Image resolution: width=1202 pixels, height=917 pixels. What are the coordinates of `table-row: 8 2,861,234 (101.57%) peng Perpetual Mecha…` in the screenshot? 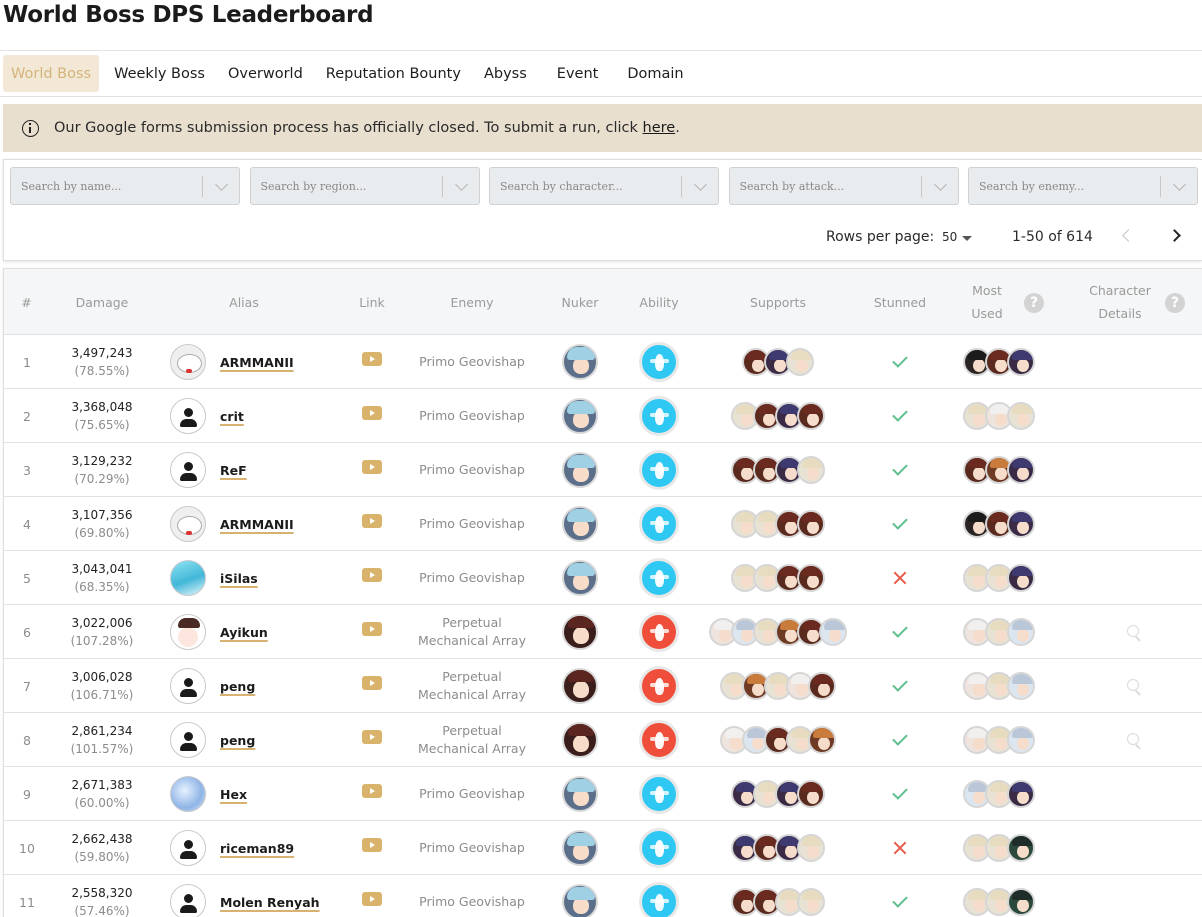 It's located at (603, 740).